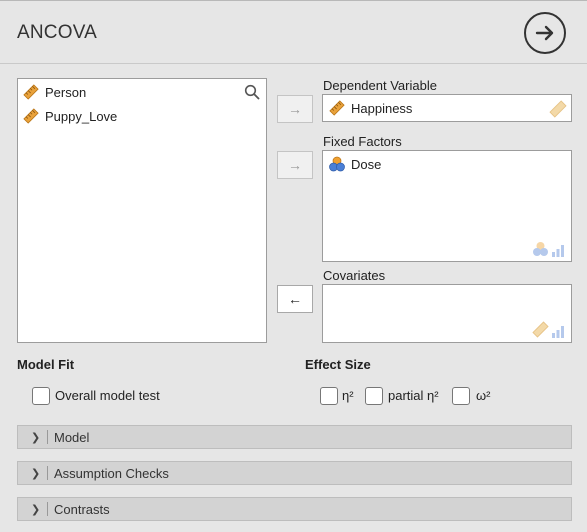  I want to click on list-item: Person, so click(54, 92).